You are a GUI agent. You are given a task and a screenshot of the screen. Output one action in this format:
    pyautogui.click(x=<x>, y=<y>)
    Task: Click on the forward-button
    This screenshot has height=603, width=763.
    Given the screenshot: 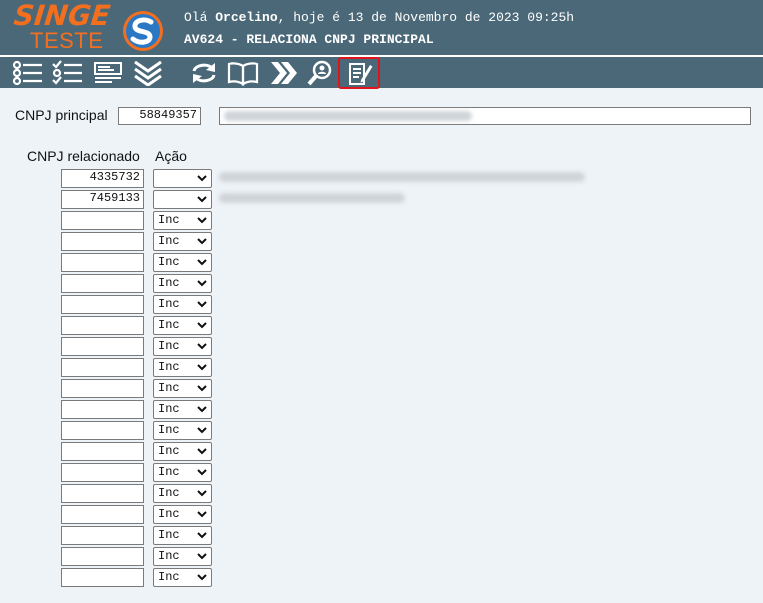 What is the action you would take?
    pyautogui.click(x=283, y=73)
    